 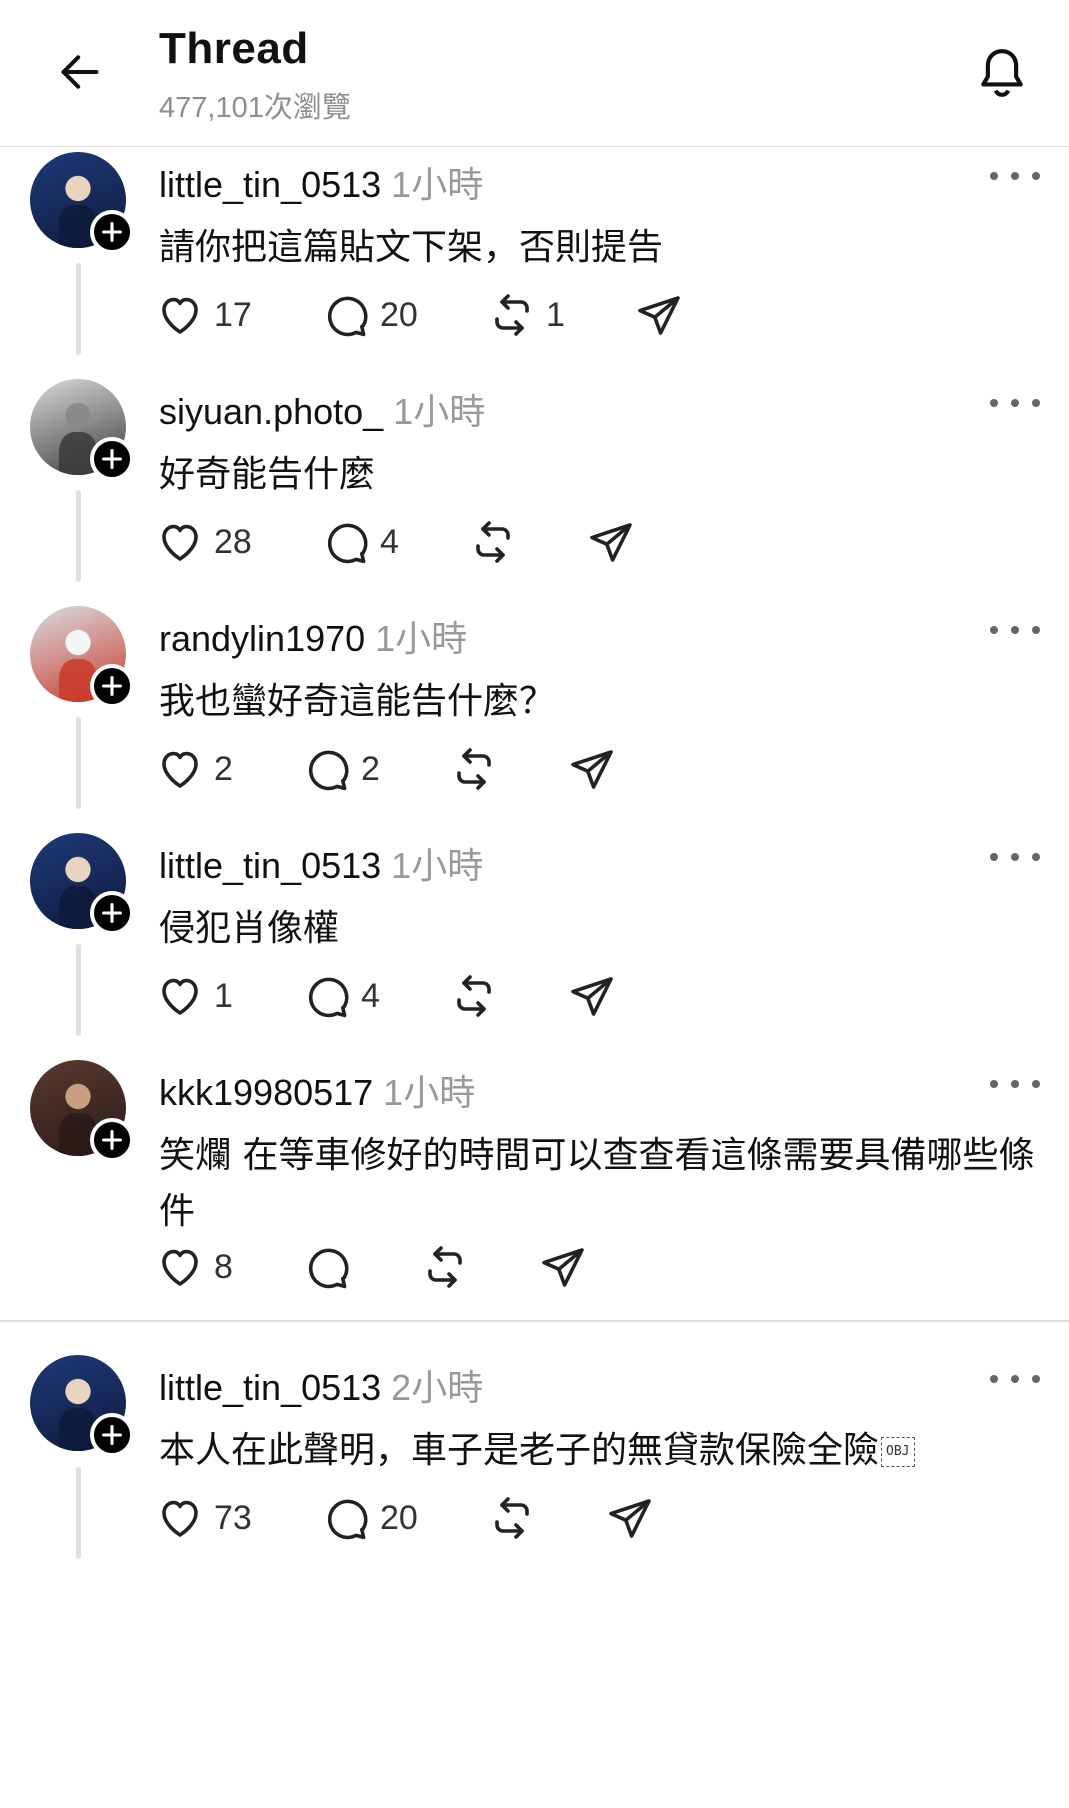 I want to click on reply-button, so click(x=332, y=1267).